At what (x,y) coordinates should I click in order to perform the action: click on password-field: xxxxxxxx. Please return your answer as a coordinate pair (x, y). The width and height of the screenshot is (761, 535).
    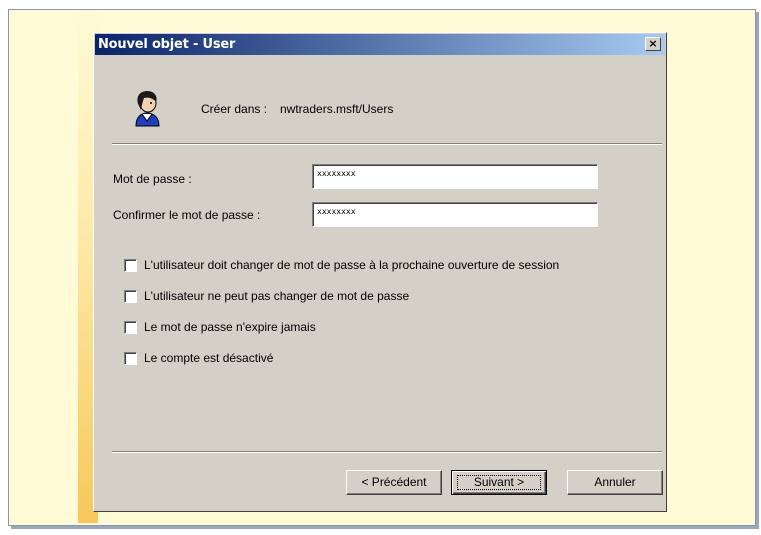
    Looking at the image, I should click on (455, 176).